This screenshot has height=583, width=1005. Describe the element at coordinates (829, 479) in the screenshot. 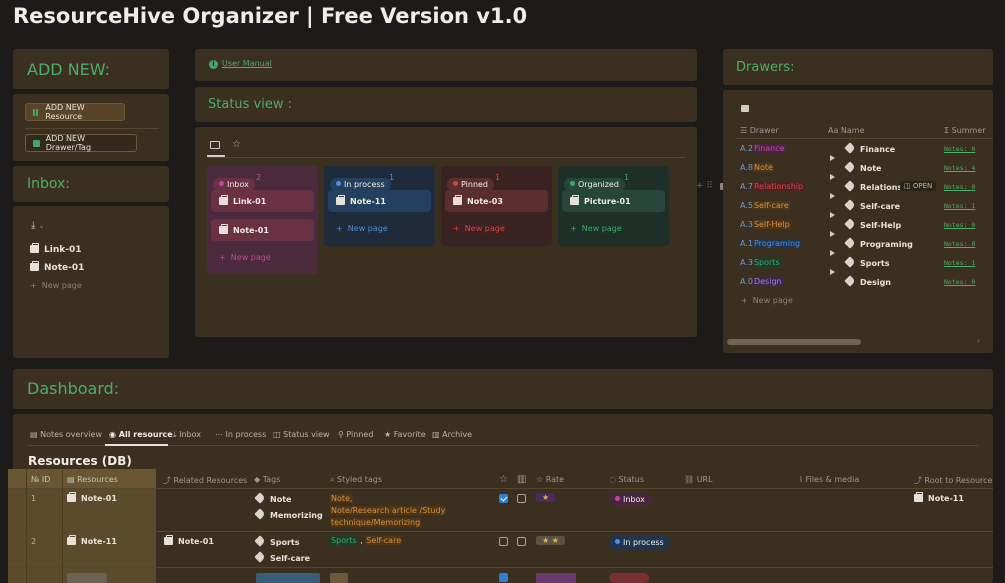

I see `column-header-files: ⌇ Files & media` at that location.